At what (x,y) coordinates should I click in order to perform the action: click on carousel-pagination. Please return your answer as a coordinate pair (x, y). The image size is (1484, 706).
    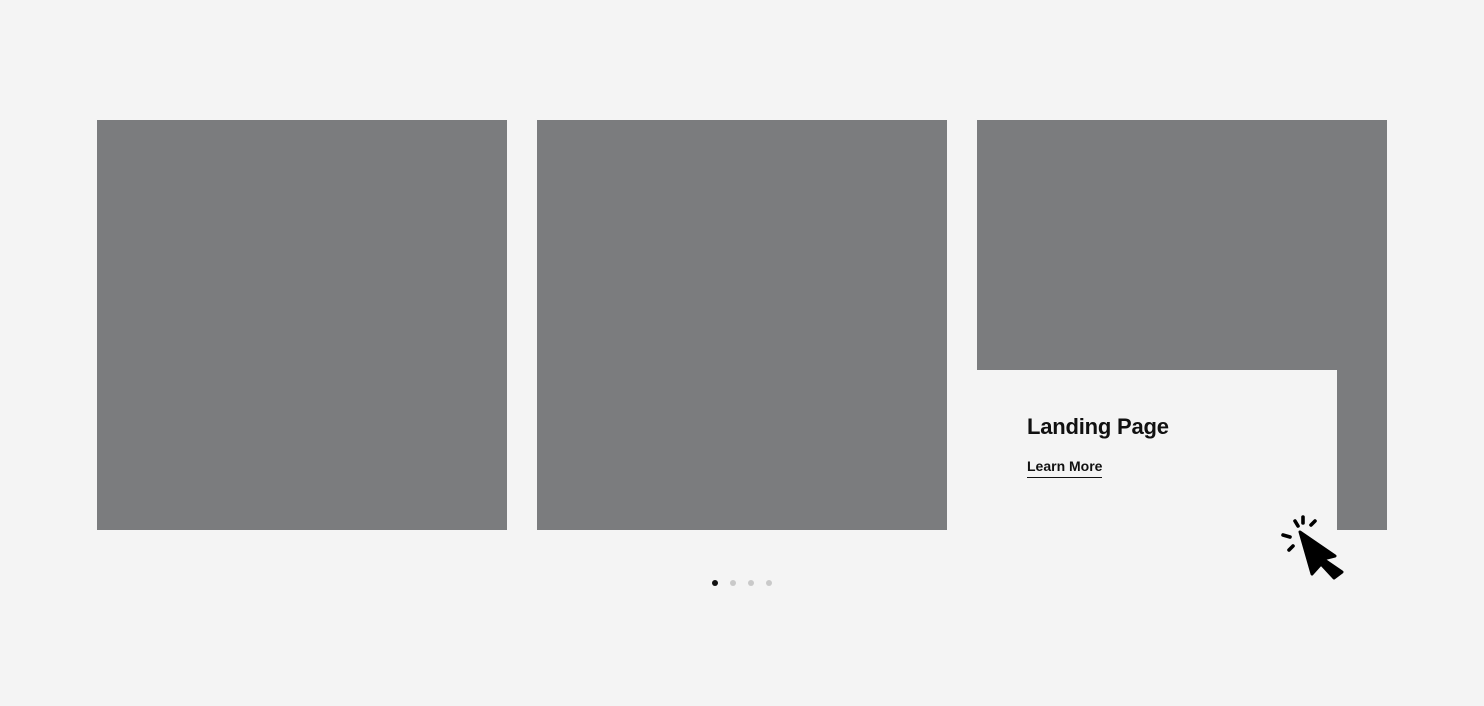
    Looking at the image, I should click on (742, 583).